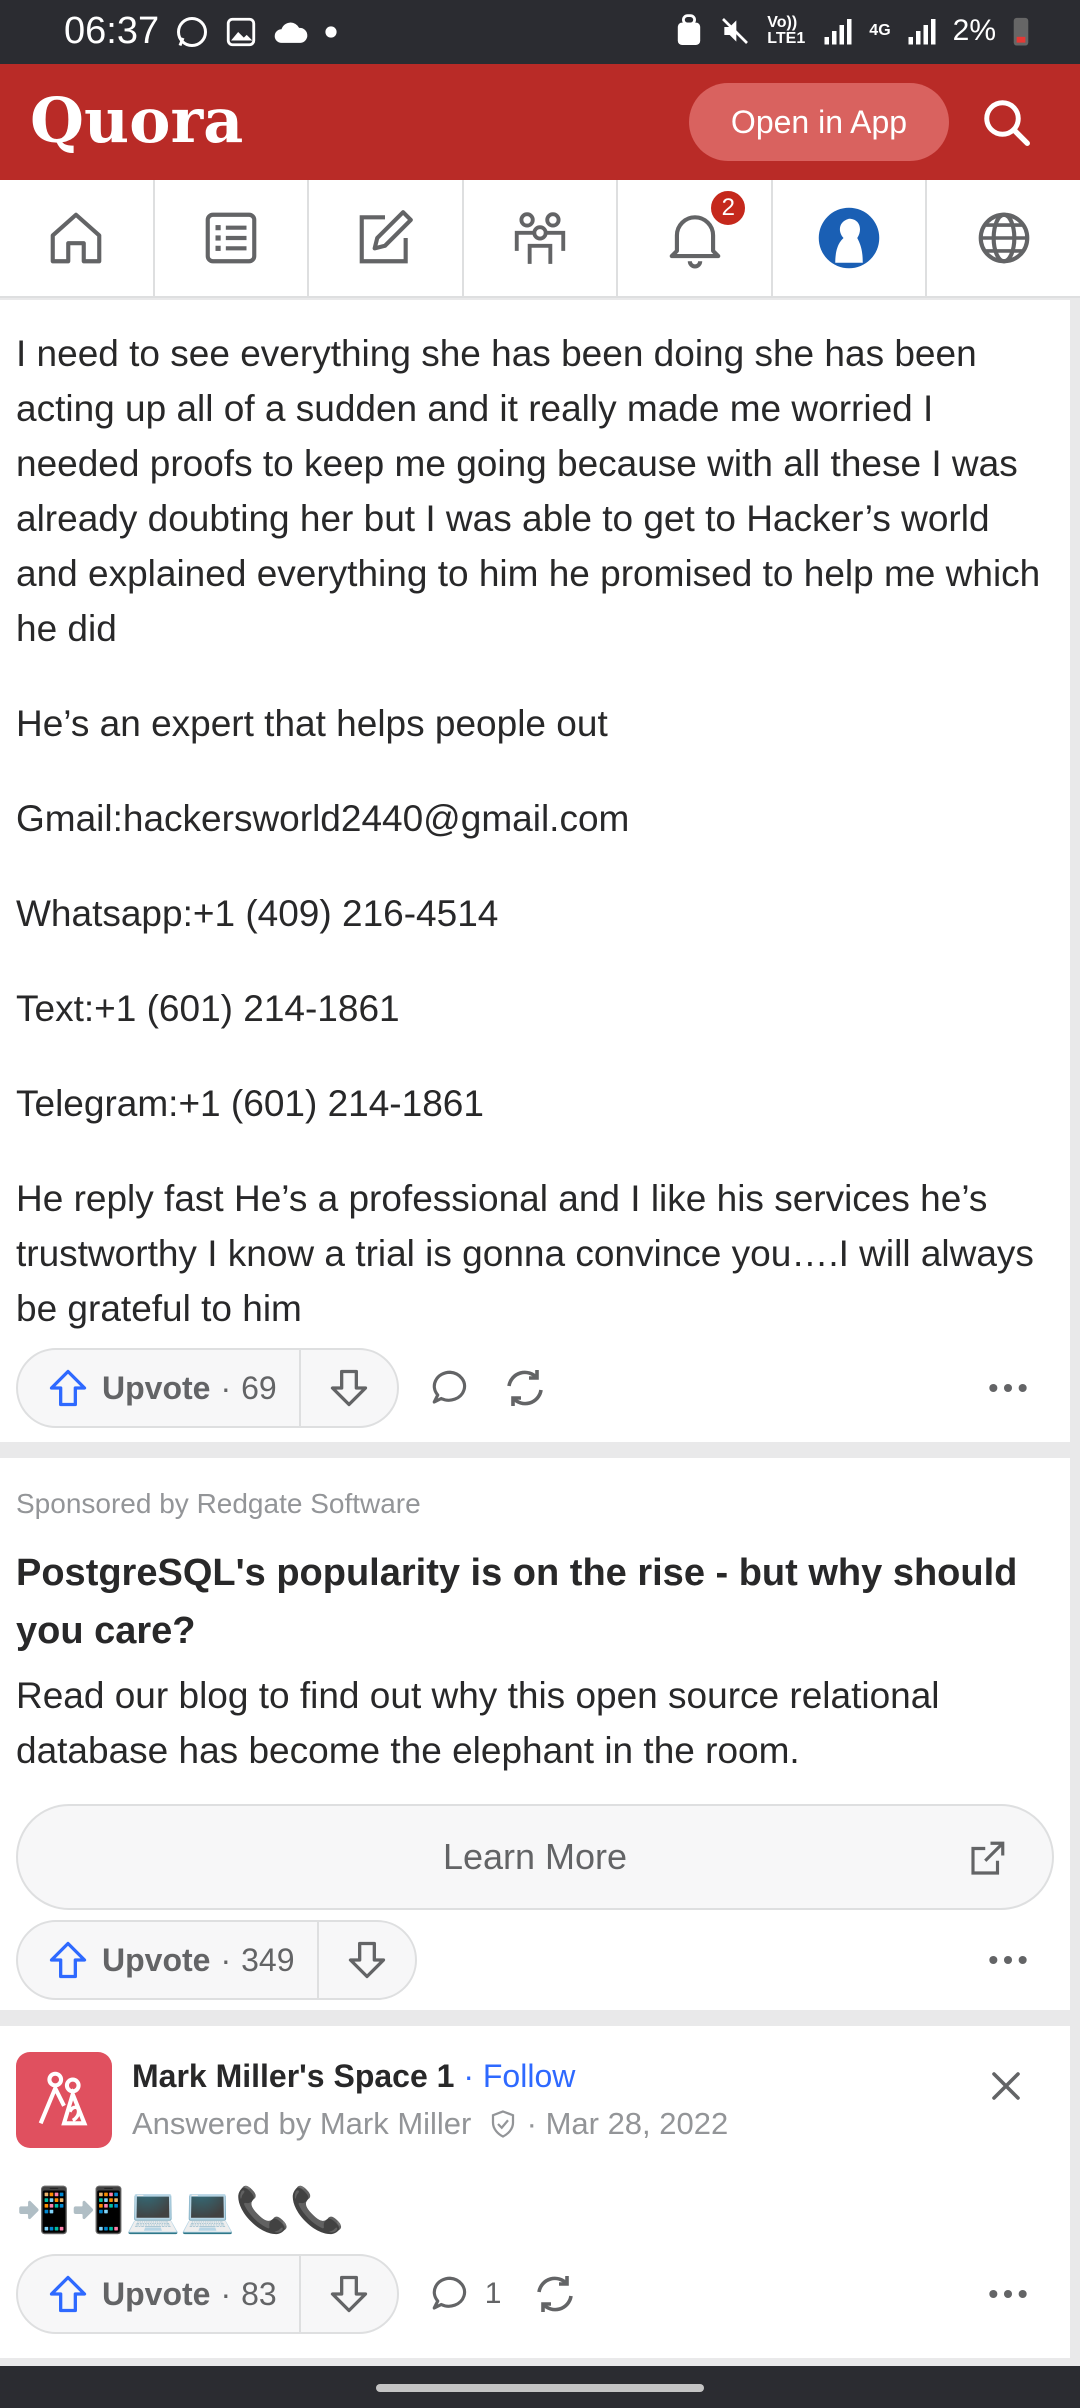 This screenshot has height=2408, width=1080. Describe the element at coordinates (637, 2123) in the screenshot. I see `answer-date: Mar 28, 2022` at that location.